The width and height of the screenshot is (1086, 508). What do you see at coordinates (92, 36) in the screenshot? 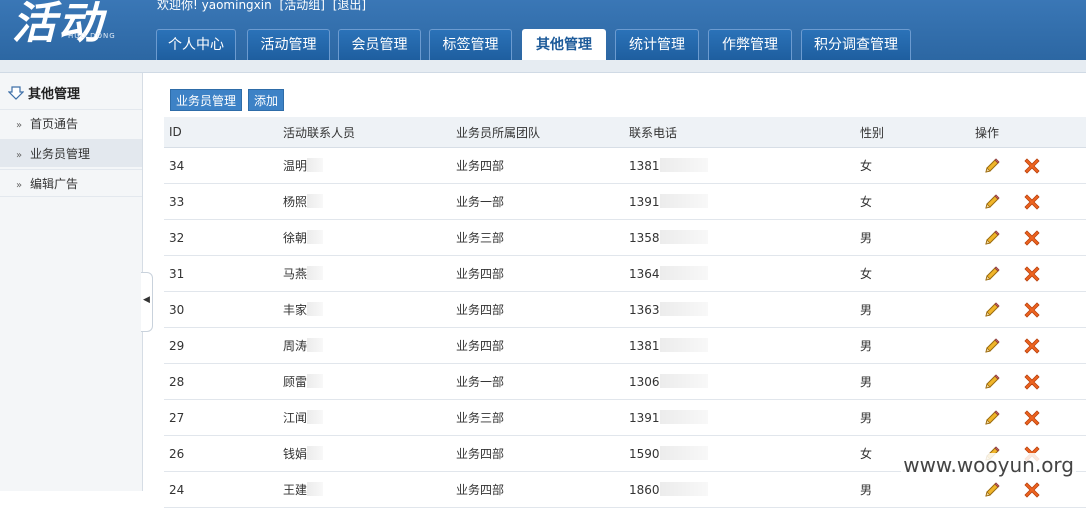
I see `logo-subtitle: HUO DONG` at bounding box center [92, 36].